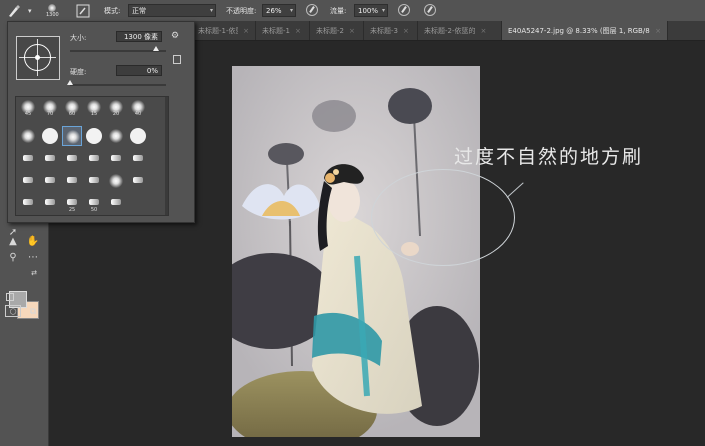 This screenshot has height=446, width=705. Describe the element at coordinates (338, 10) in the screenshot. I see `flow-label: 流量:` at that location.